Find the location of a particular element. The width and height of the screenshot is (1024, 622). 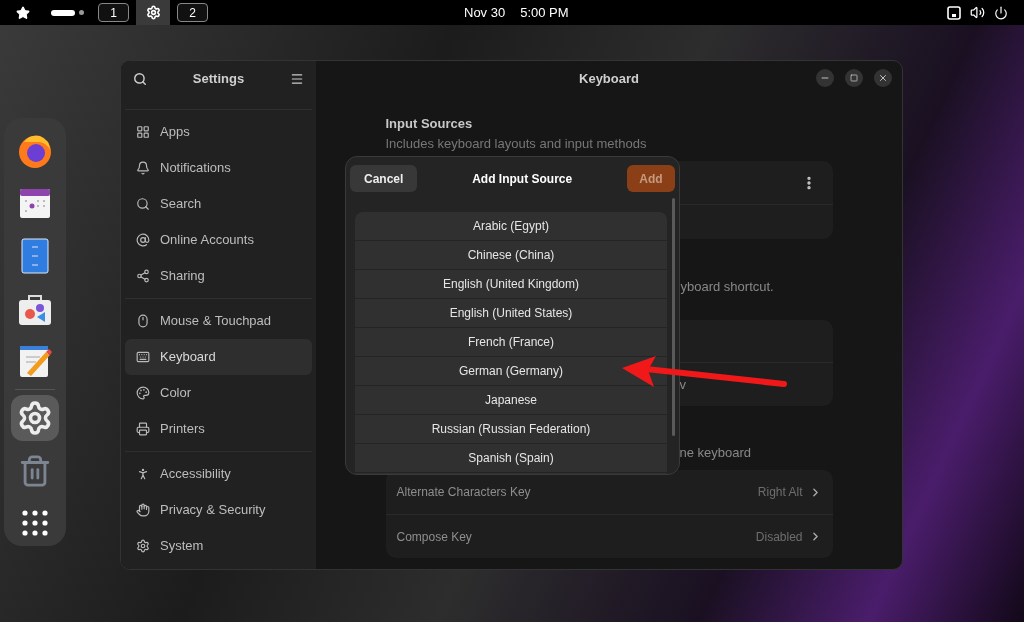

sidebar-item: Keyboard is located at coordinates (218, 357).